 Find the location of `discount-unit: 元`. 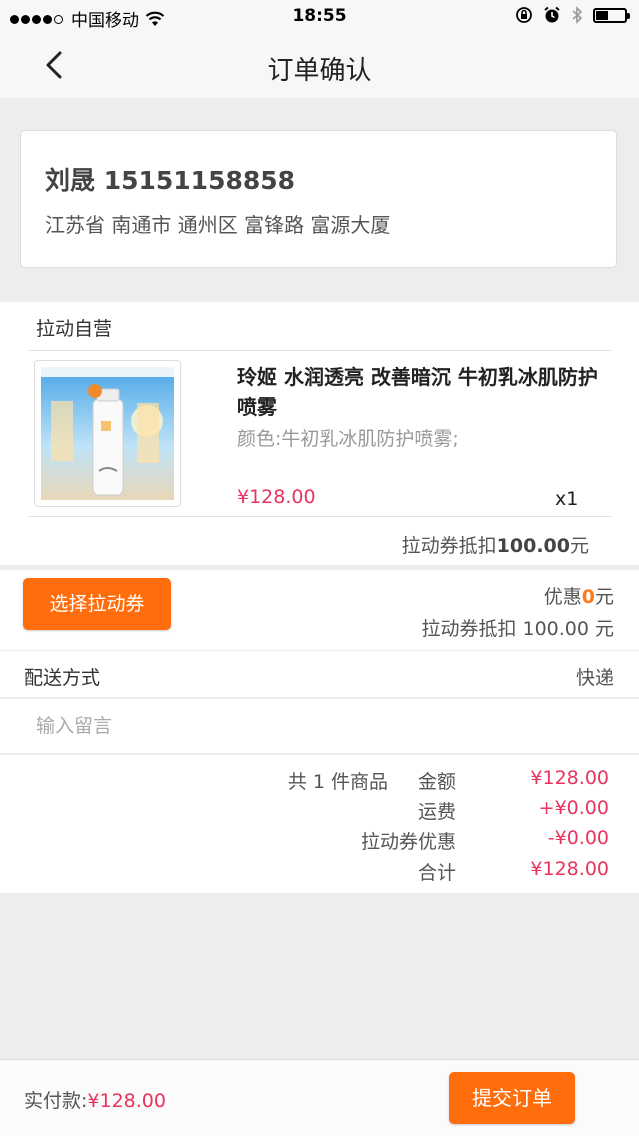

discount-unit: 元 is located at coordinates (604, 597).